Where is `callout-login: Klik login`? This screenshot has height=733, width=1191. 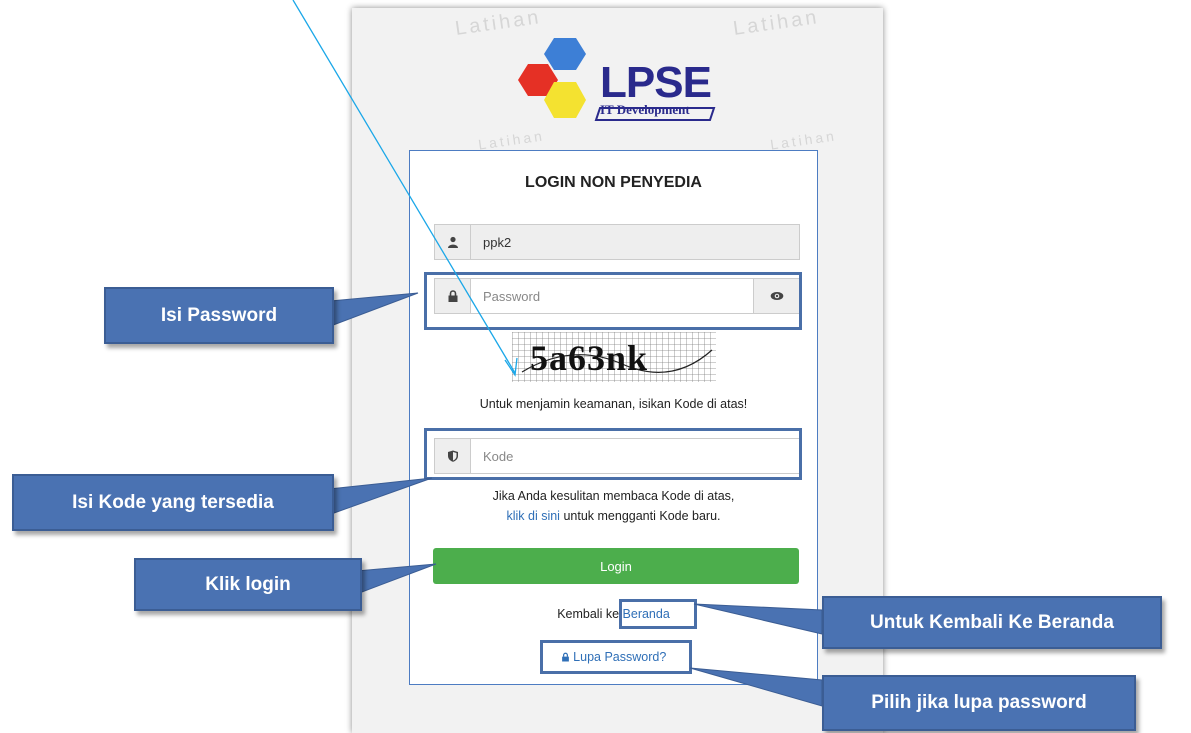
callout-login: Klik login is located at coordinates (248, 584).